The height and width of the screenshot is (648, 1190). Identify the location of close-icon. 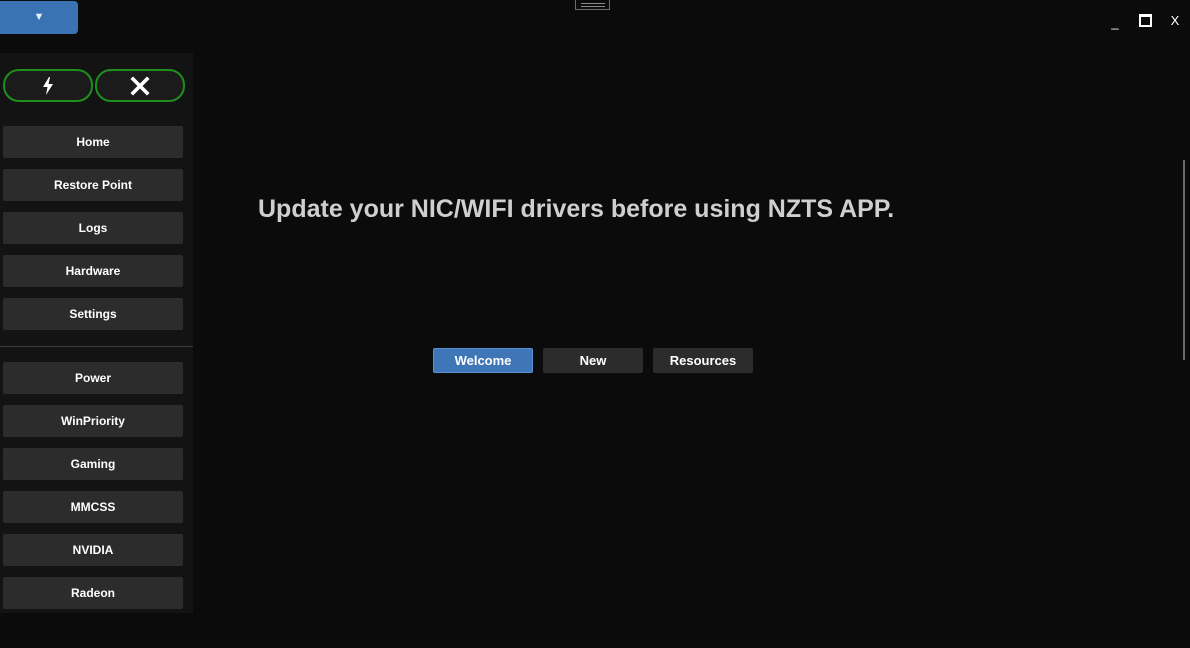
(140, 85).